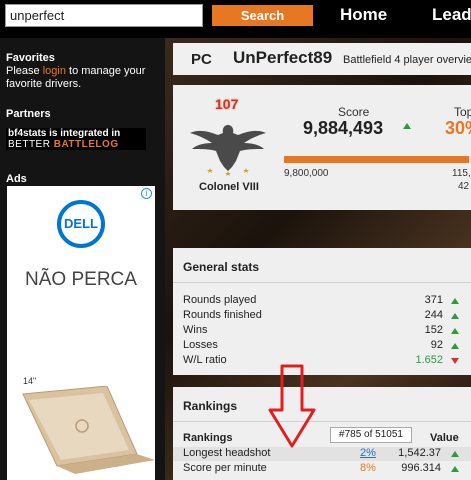  I want to click on rankings-divider, so click(322, 421).